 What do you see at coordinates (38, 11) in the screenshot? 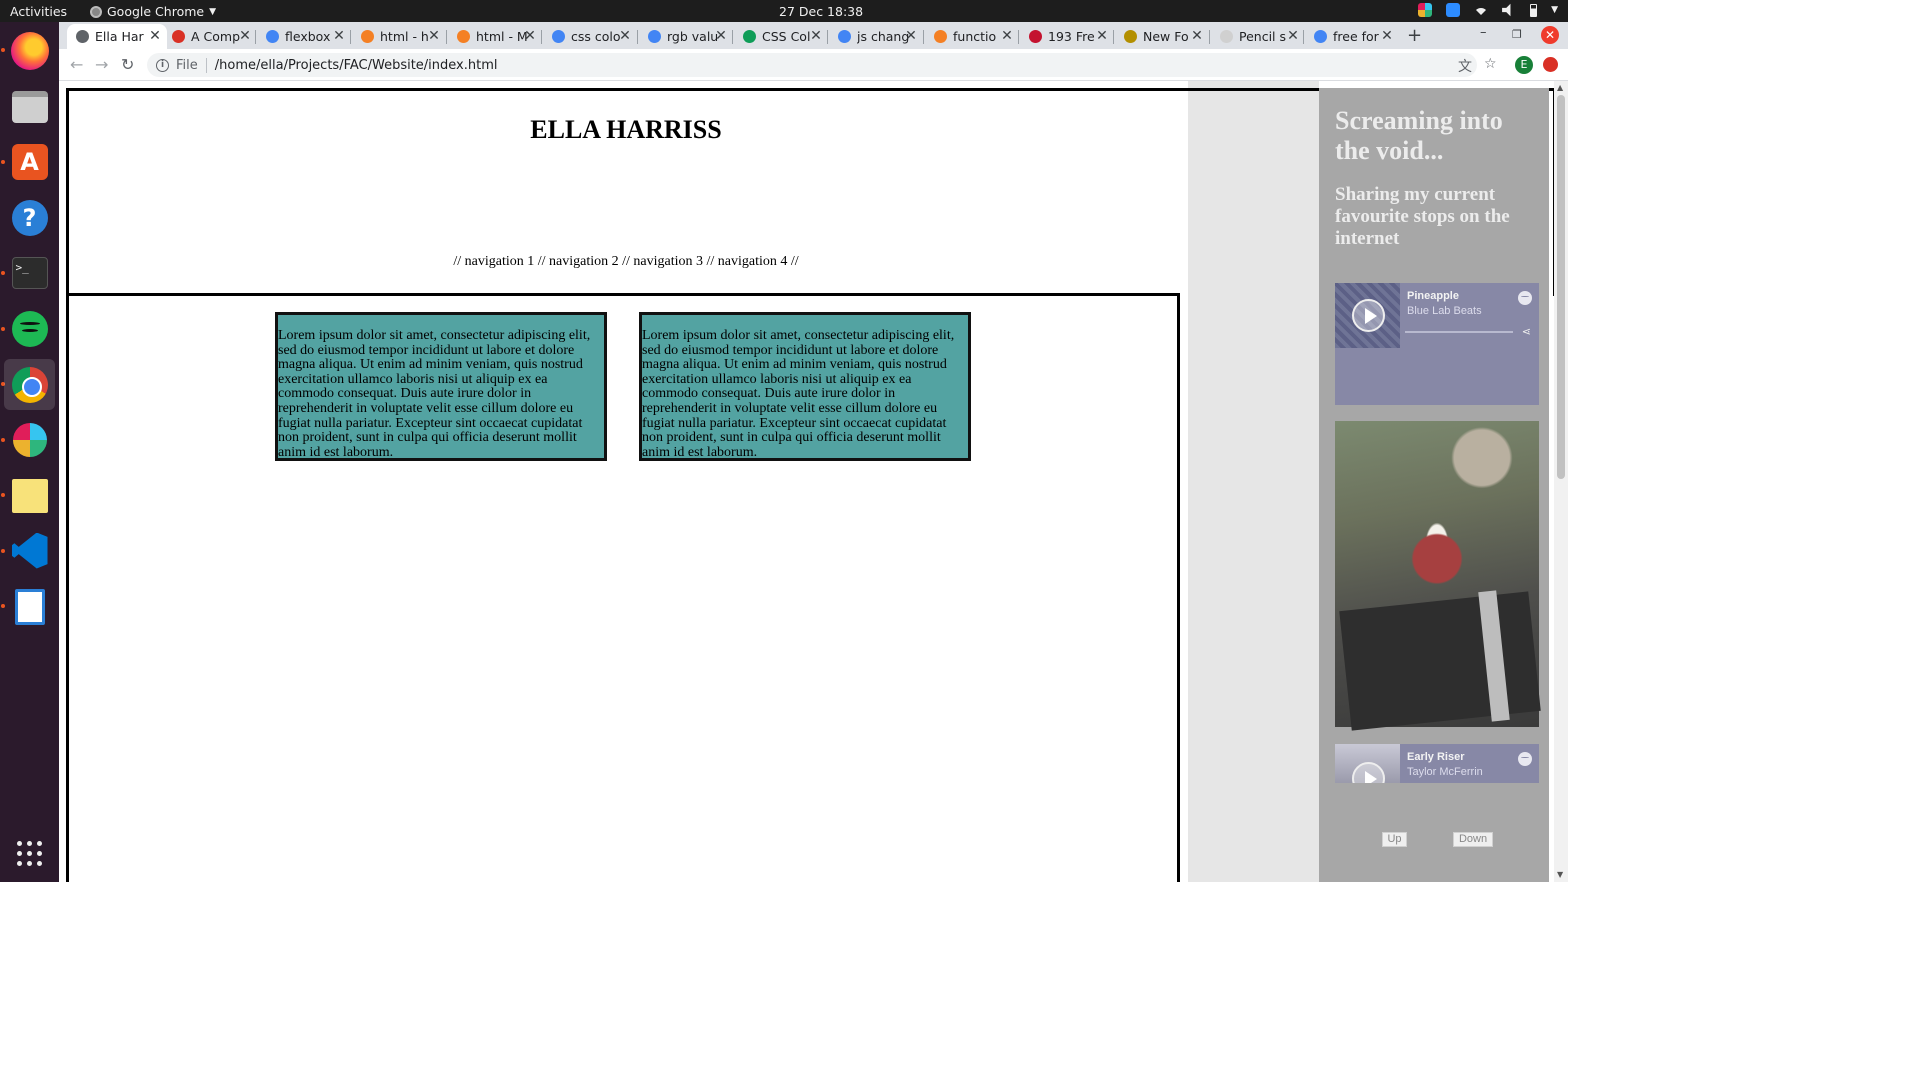
I see `activities-button: Activities` at bounding box center [38, 11].